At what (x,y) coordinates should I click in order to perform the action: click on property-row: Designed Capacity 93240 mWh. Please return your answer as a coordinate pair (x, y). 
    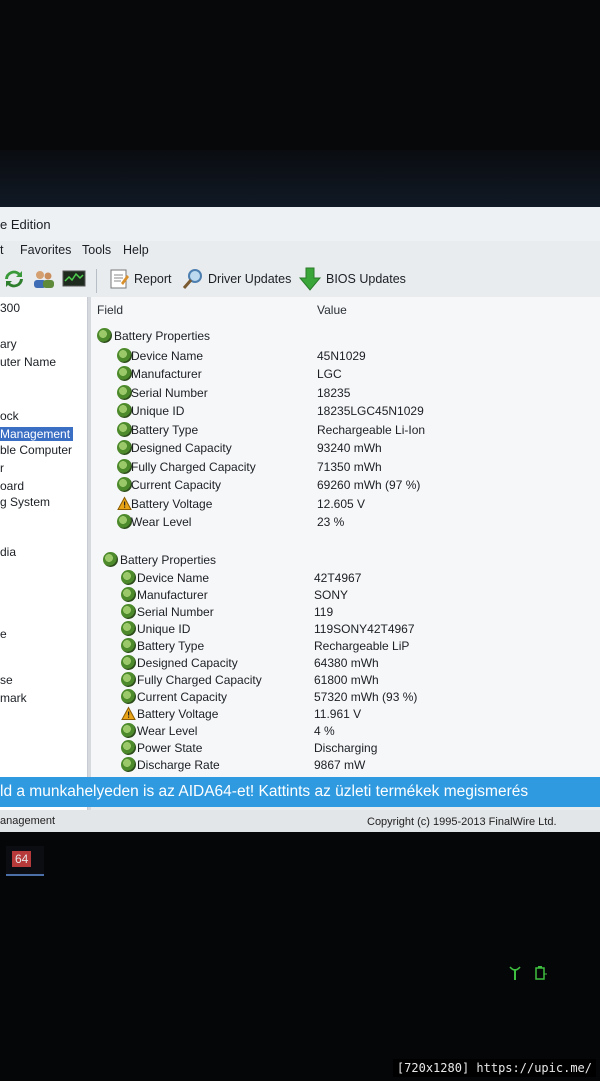
    Looking at the image, I should click on (345, 448).